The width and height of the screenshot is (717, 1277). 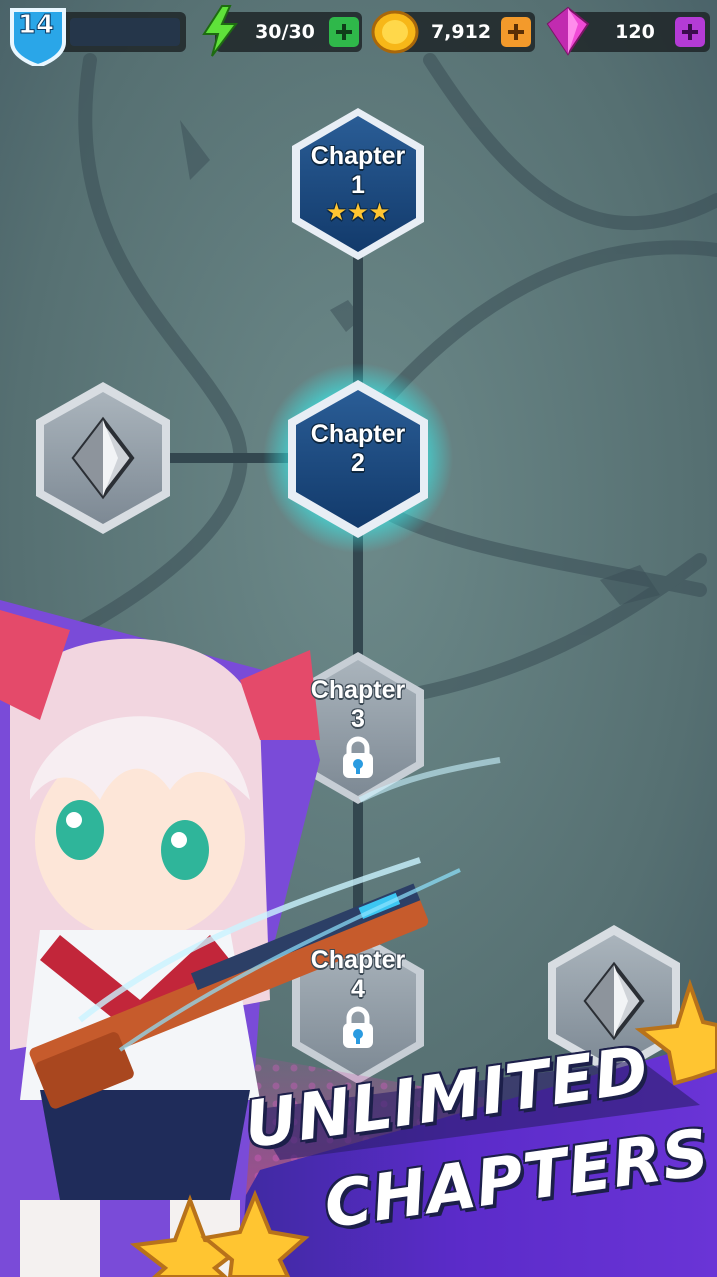 What do you see at coordinates (635, 32) in the screenshot?
I see `gems-value: 120` at bounding box center [635, 32].